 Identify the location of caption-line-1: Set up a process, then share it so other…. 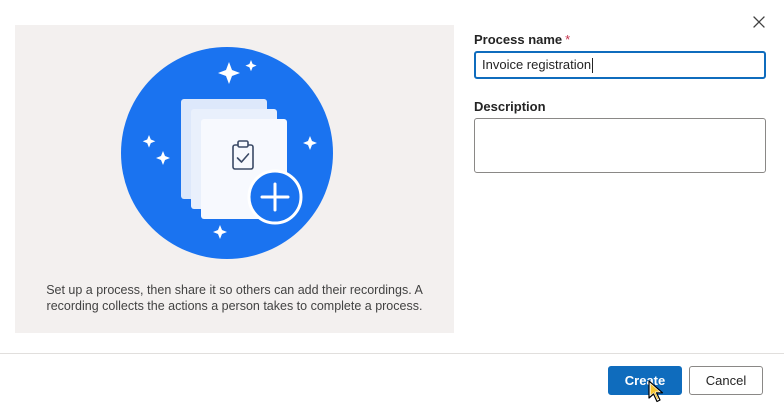
(234, 290).